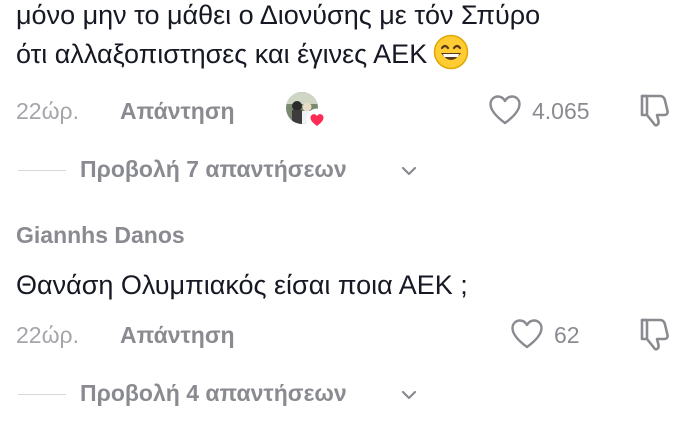 This screenshot has width=700, height=435. What do you see at coordinates (177, 335) in the screenshot?
I see `comment-2-reply-button: Απάντηση` at bounding box center [177, 335].